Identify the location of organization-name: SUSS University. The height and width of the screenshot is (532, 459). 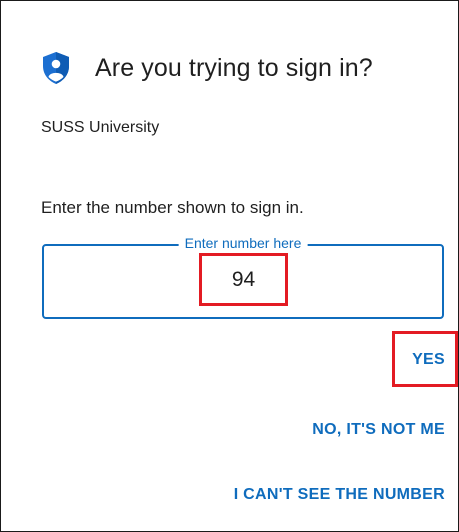
(100, 127).